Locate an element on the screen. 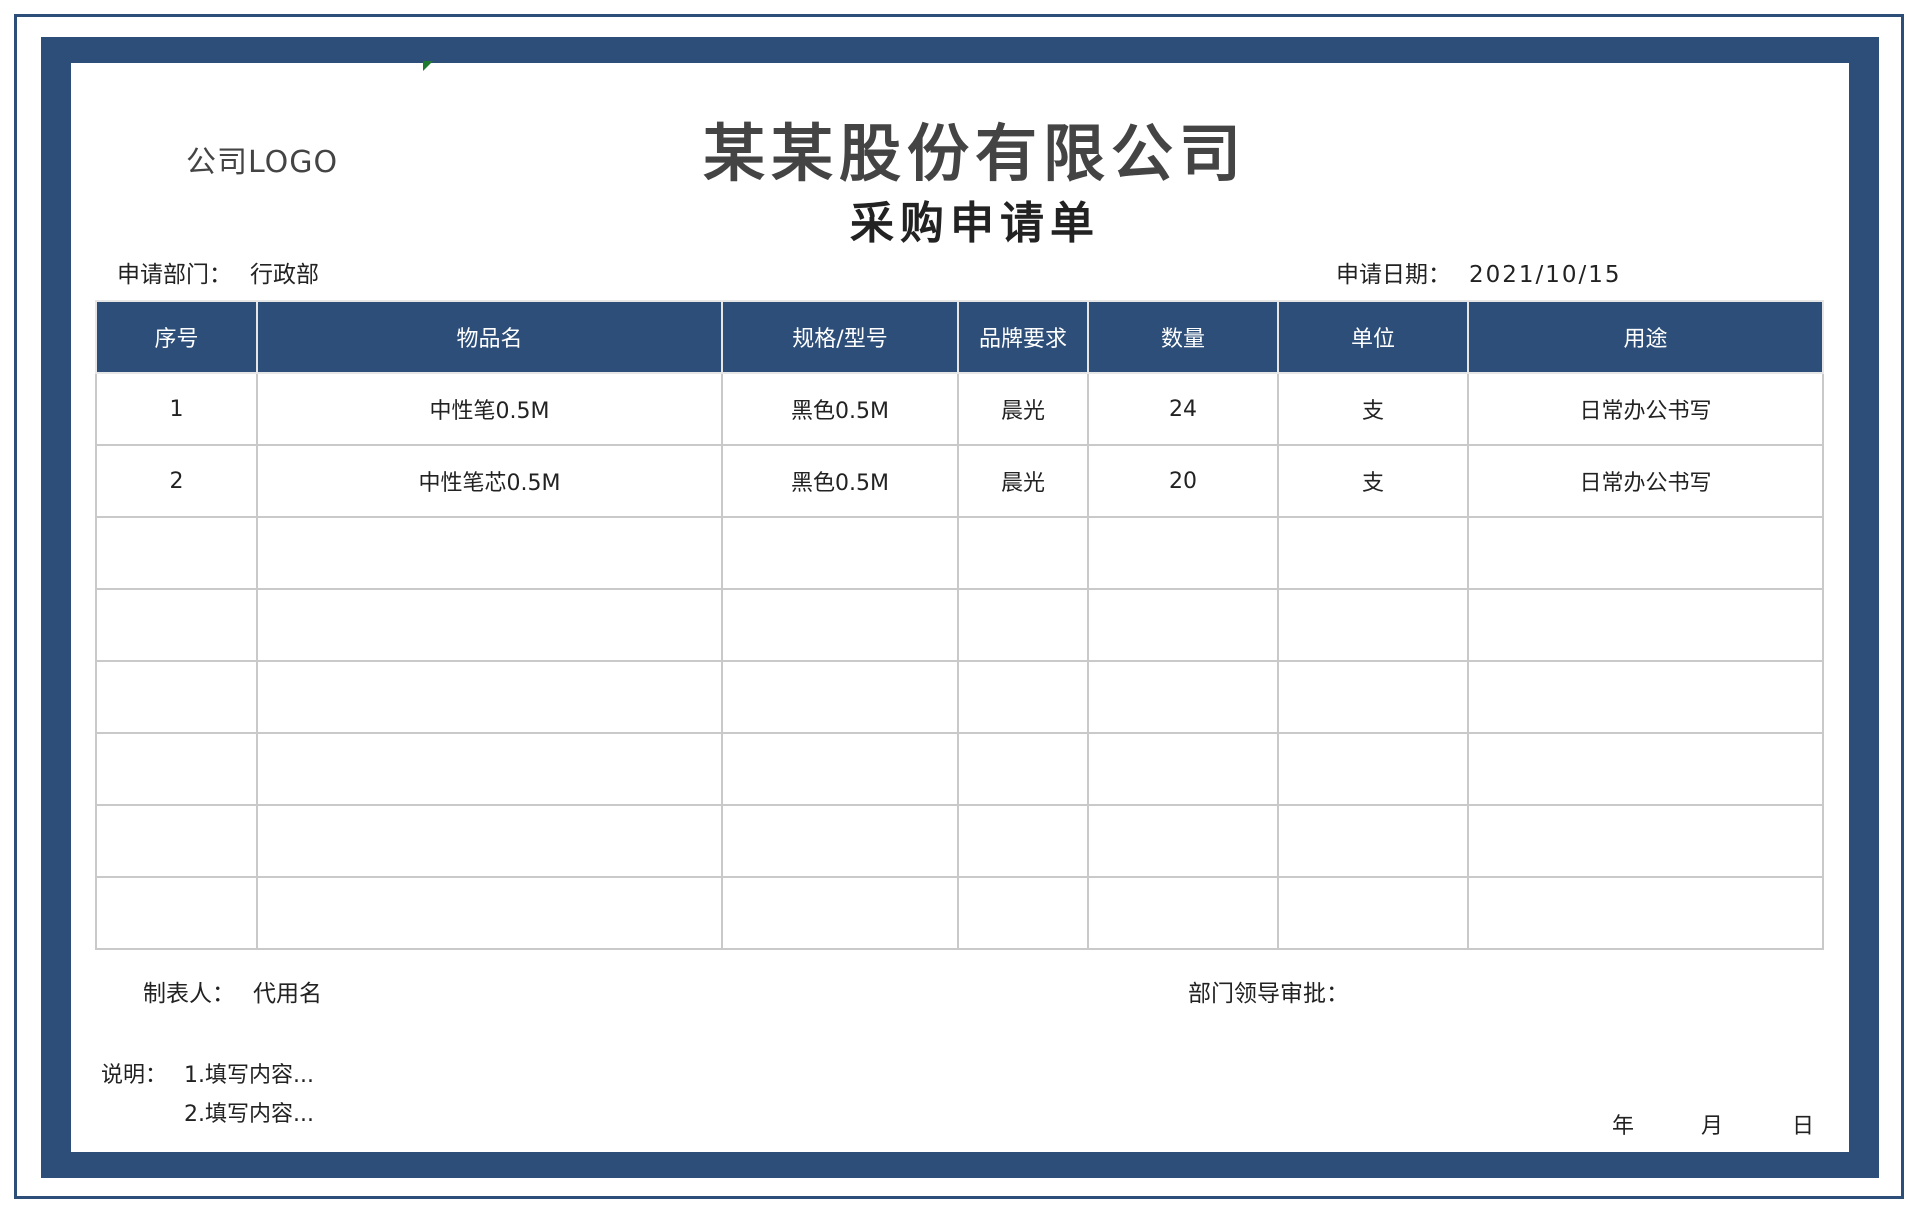  approval-field: 部门领导审批： is located at coordinates (1277, 991).